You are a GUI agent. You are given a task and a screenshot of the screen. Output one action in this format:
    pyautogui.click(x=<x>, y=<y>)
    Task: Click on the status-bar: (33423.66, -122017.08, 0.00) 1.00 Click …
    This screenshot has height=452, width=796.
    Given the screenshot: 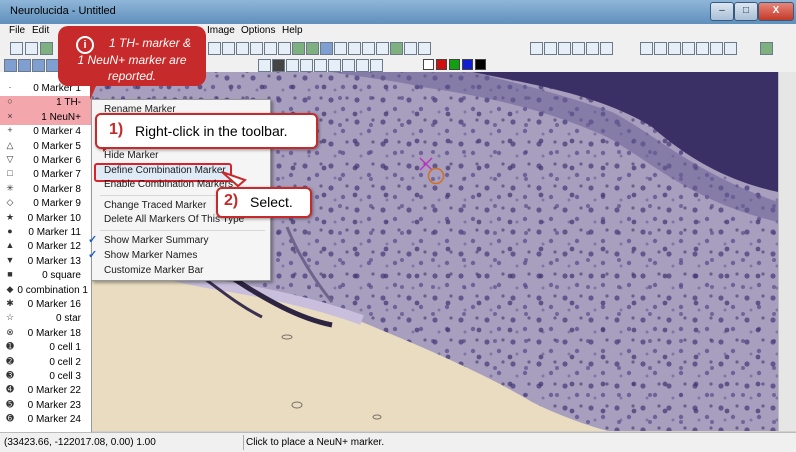 What is the action you would take?
    pyautogui.click(x=398, y=442)
    